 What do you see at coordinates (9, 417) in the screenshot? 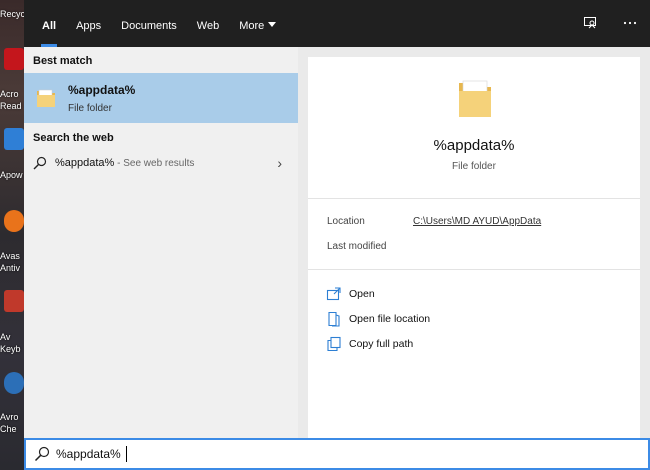
I see `desktop-icon-label: Avro` at bounding box center [9, 417].